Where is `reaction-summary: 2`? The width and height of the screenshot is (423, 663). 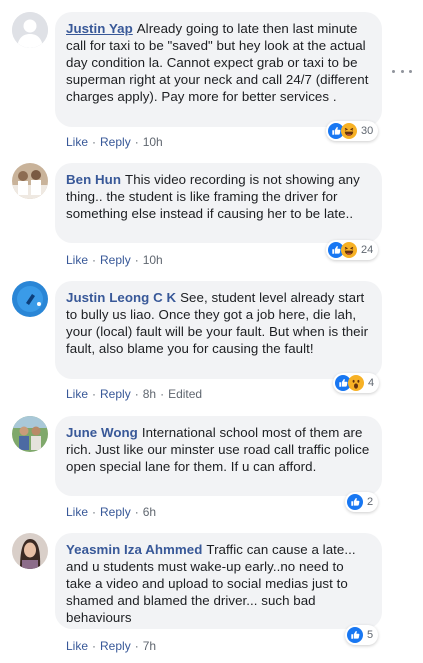
reaction-summary: 2 is located at coordinates (362, 502).